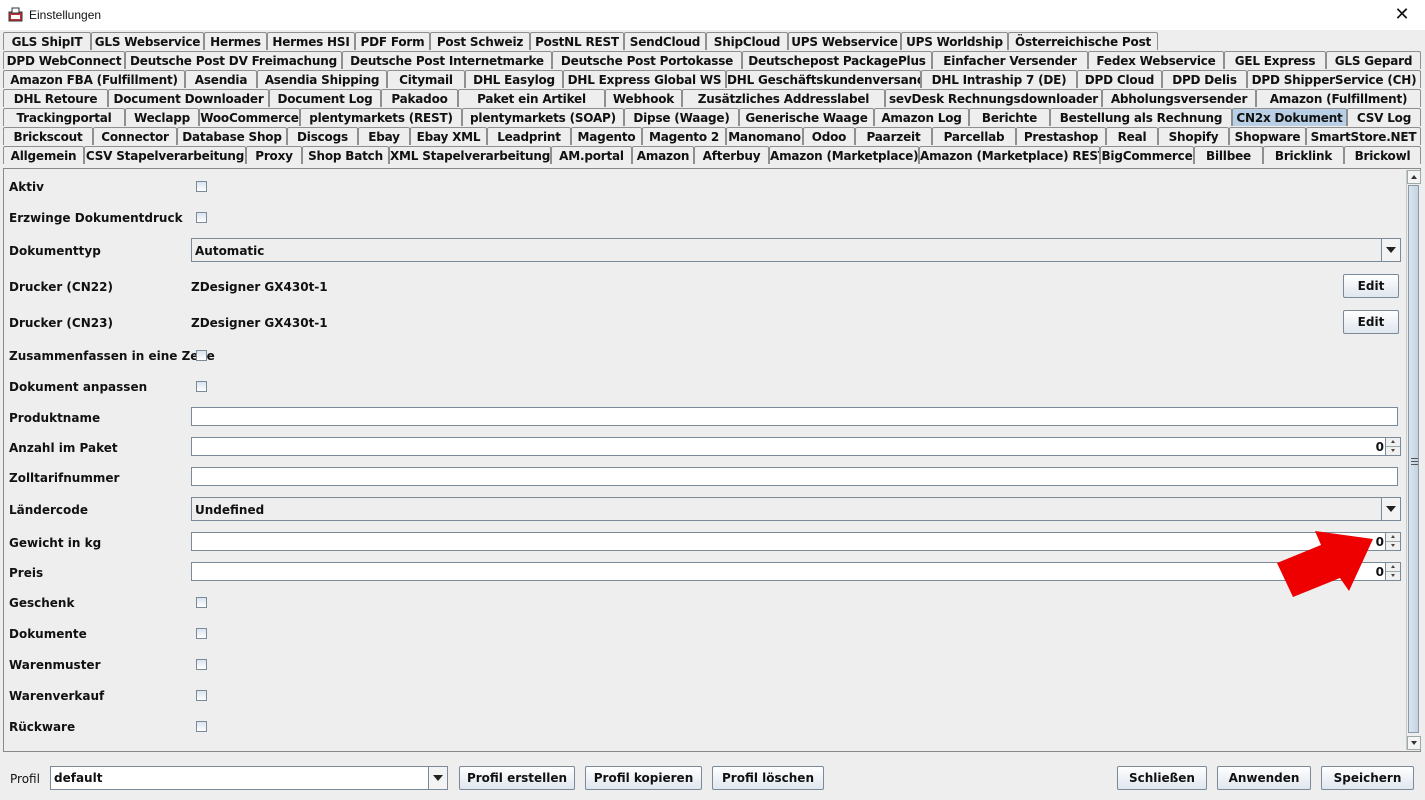  I want to click on tab-parcellab: Parcellab, so click(974, 136).